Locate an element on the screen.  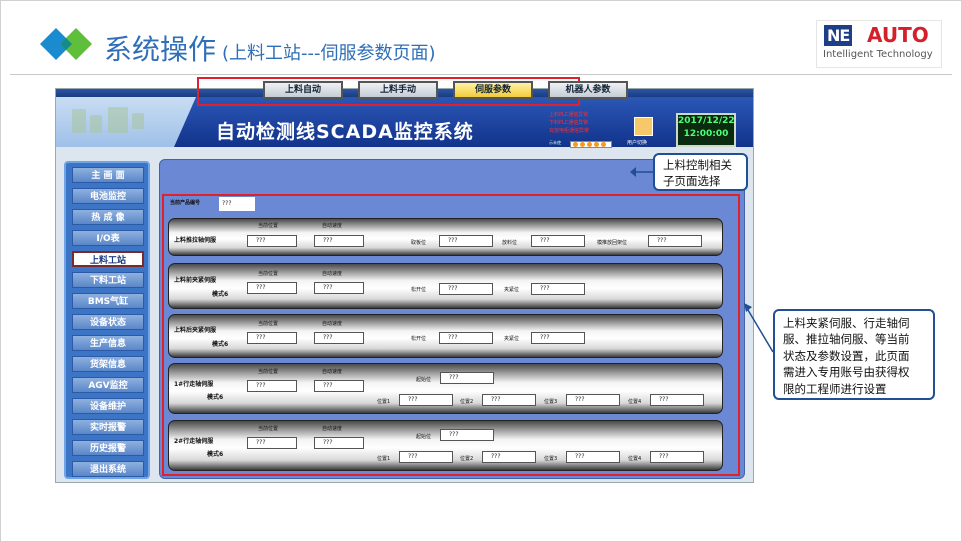
slide-subtitle: (上料工站---伺服参数页面) is located at coordinates (329, 53).